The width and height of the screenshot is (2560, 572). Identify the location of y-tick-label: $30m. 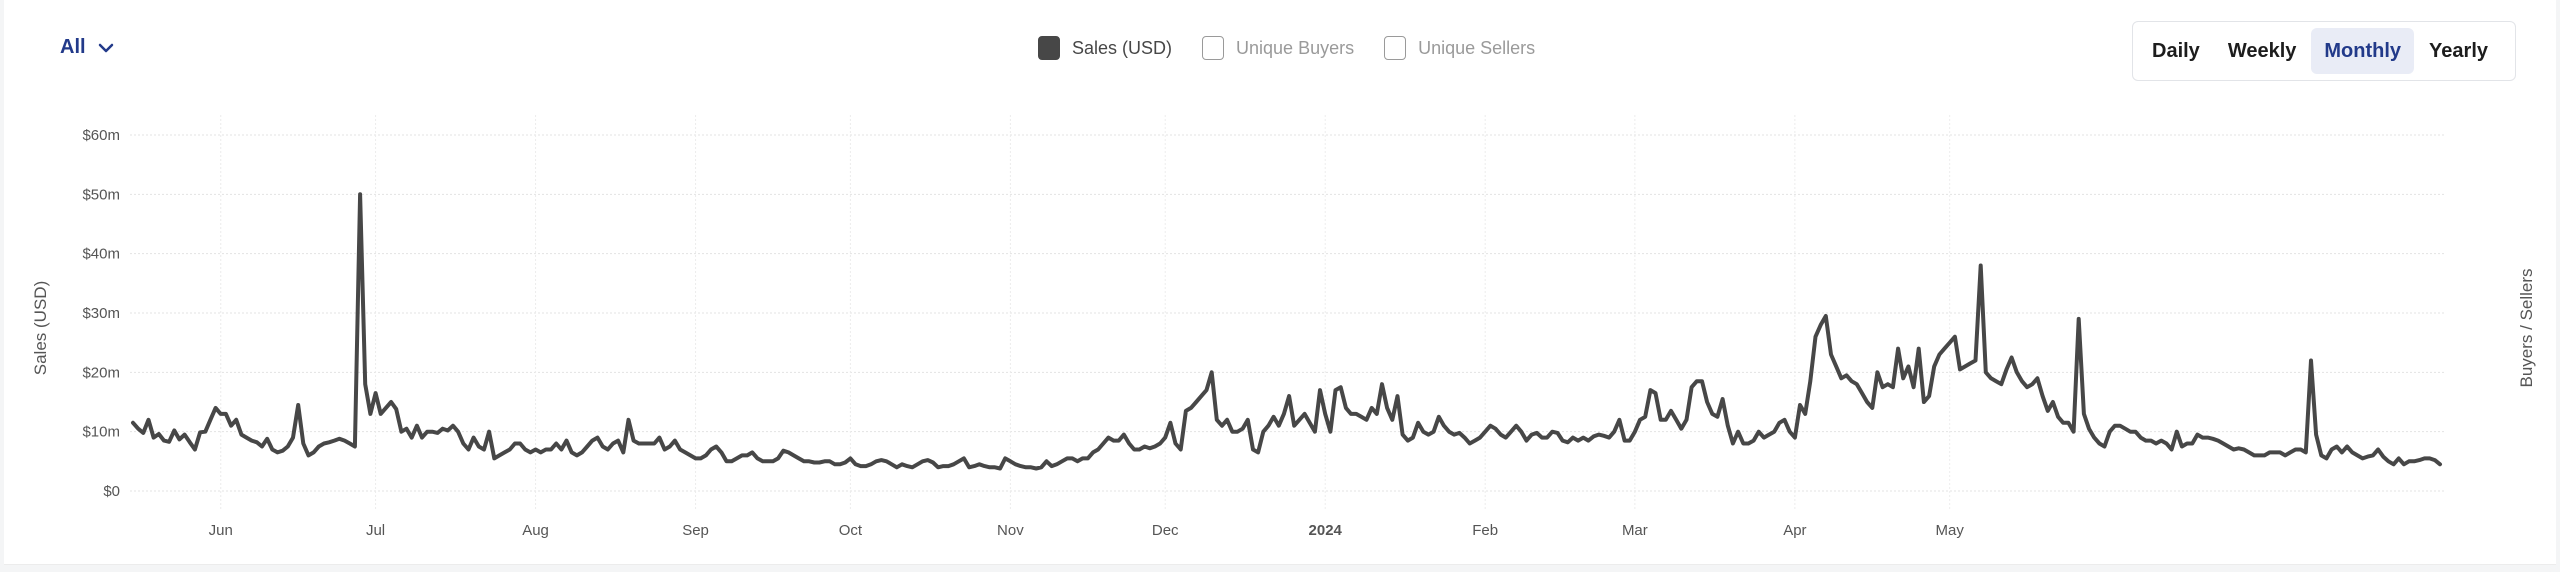
(101, 313).